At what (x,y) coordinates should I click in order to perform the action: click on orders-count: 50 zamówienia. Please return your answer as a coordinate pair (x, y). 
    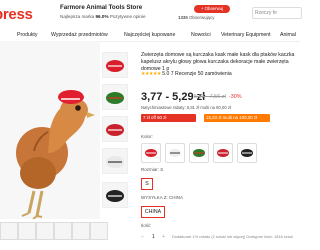
    Looking at the image, I should click on (214, 74).